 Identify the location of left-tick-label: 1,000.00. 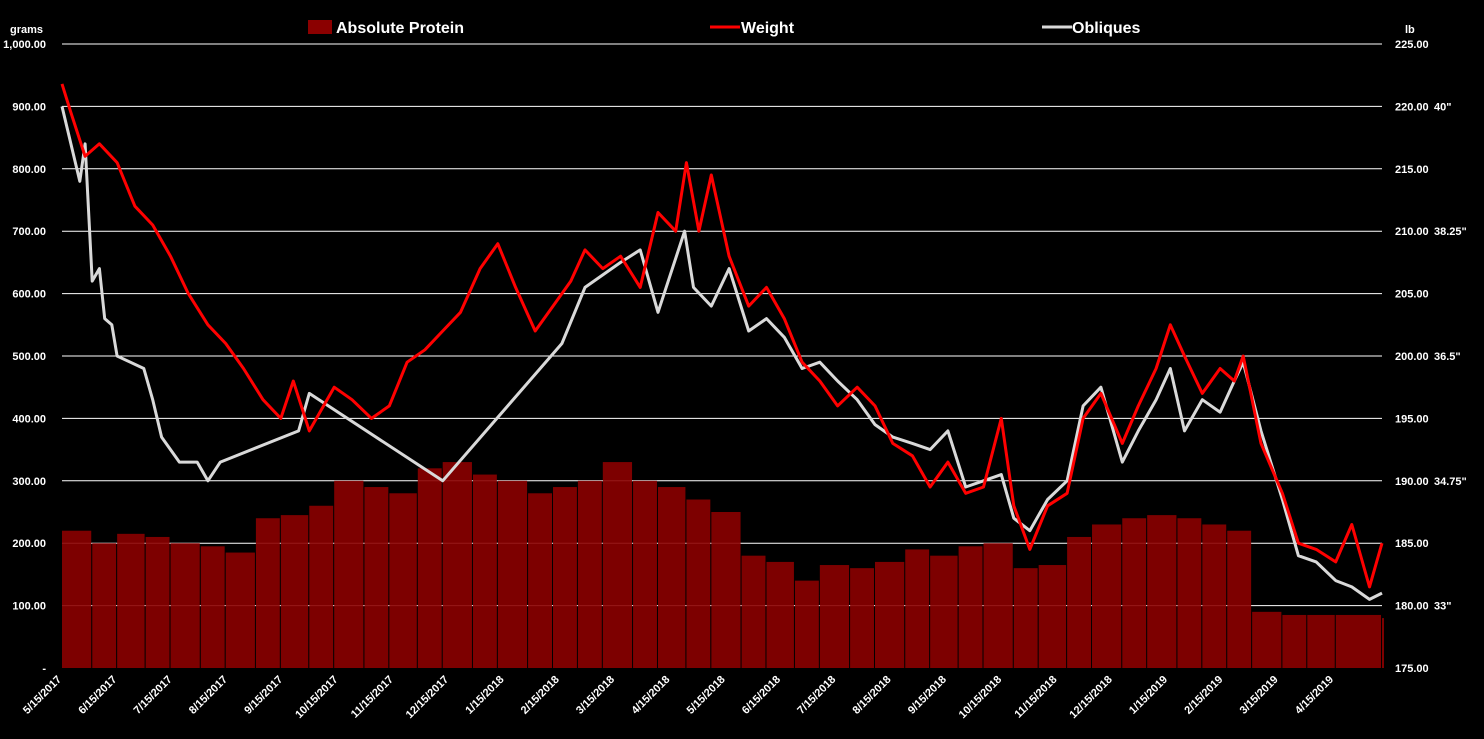
(24, 45).